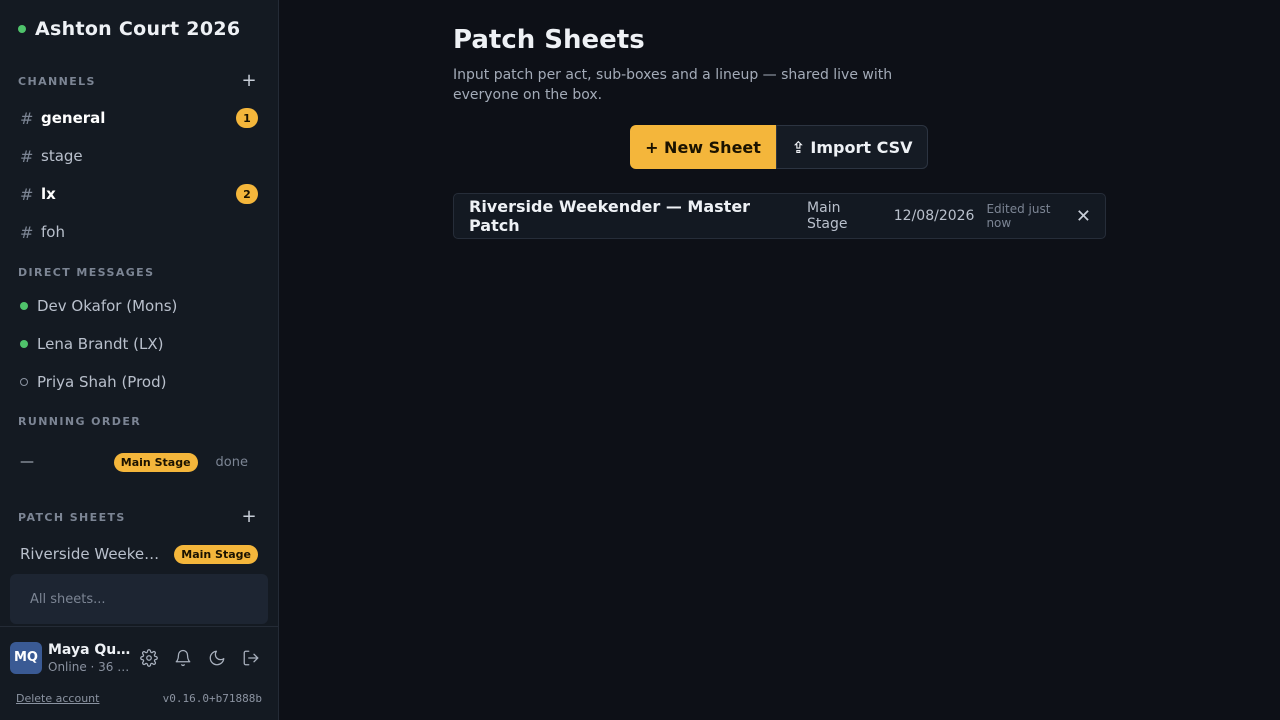 The image size is (1280, 720). Describe the element at coordinates (100, 344) in the screenshot. I see `dm-name: Lena Brandt (LX)` at that location.